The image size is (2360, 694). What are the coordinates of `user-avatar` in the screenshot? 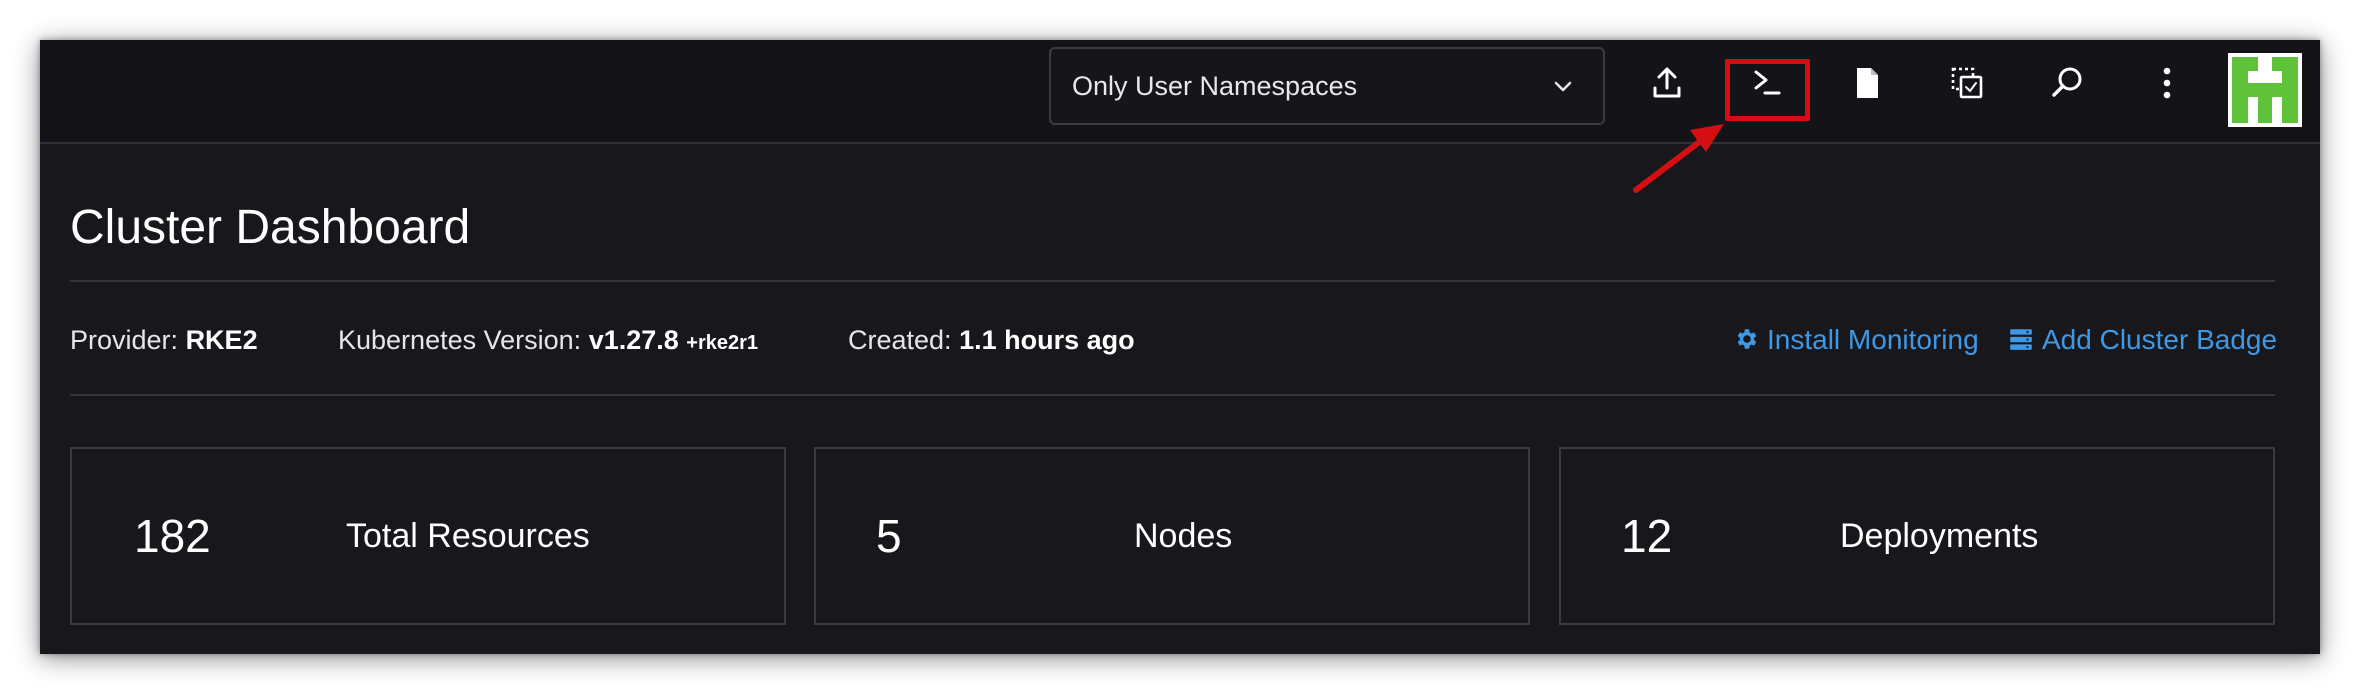 It's located at (2265, 90).